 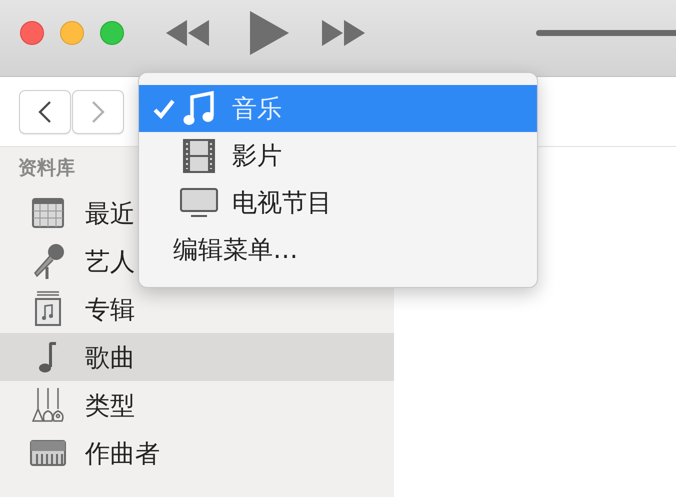 I want to click on section-heading: 资料库, so click(x=46, y=168).